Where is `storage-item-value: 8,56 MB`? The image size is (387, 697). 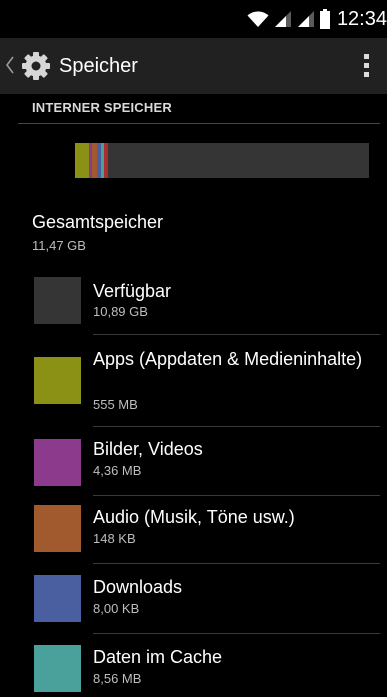 storage-item-value: 8,56 MB is located at coordinates (117, 678).